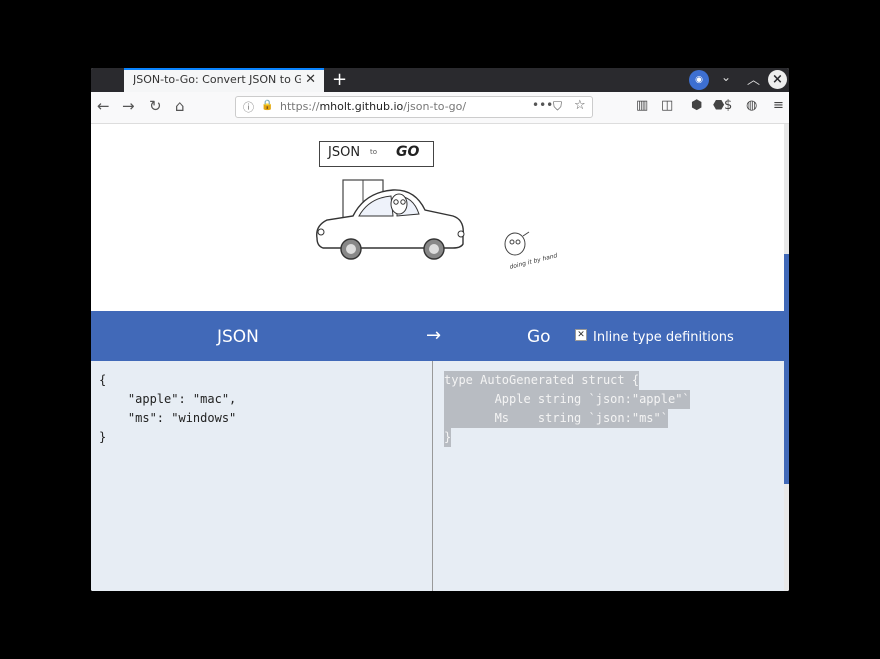 Image resolution: width=880 pixels, height=659 pixels. What do you see at coordinates (581, 335) in the screenshot?
I see `inline-types-checkbox: ✕` at bounding box center [581, 335].